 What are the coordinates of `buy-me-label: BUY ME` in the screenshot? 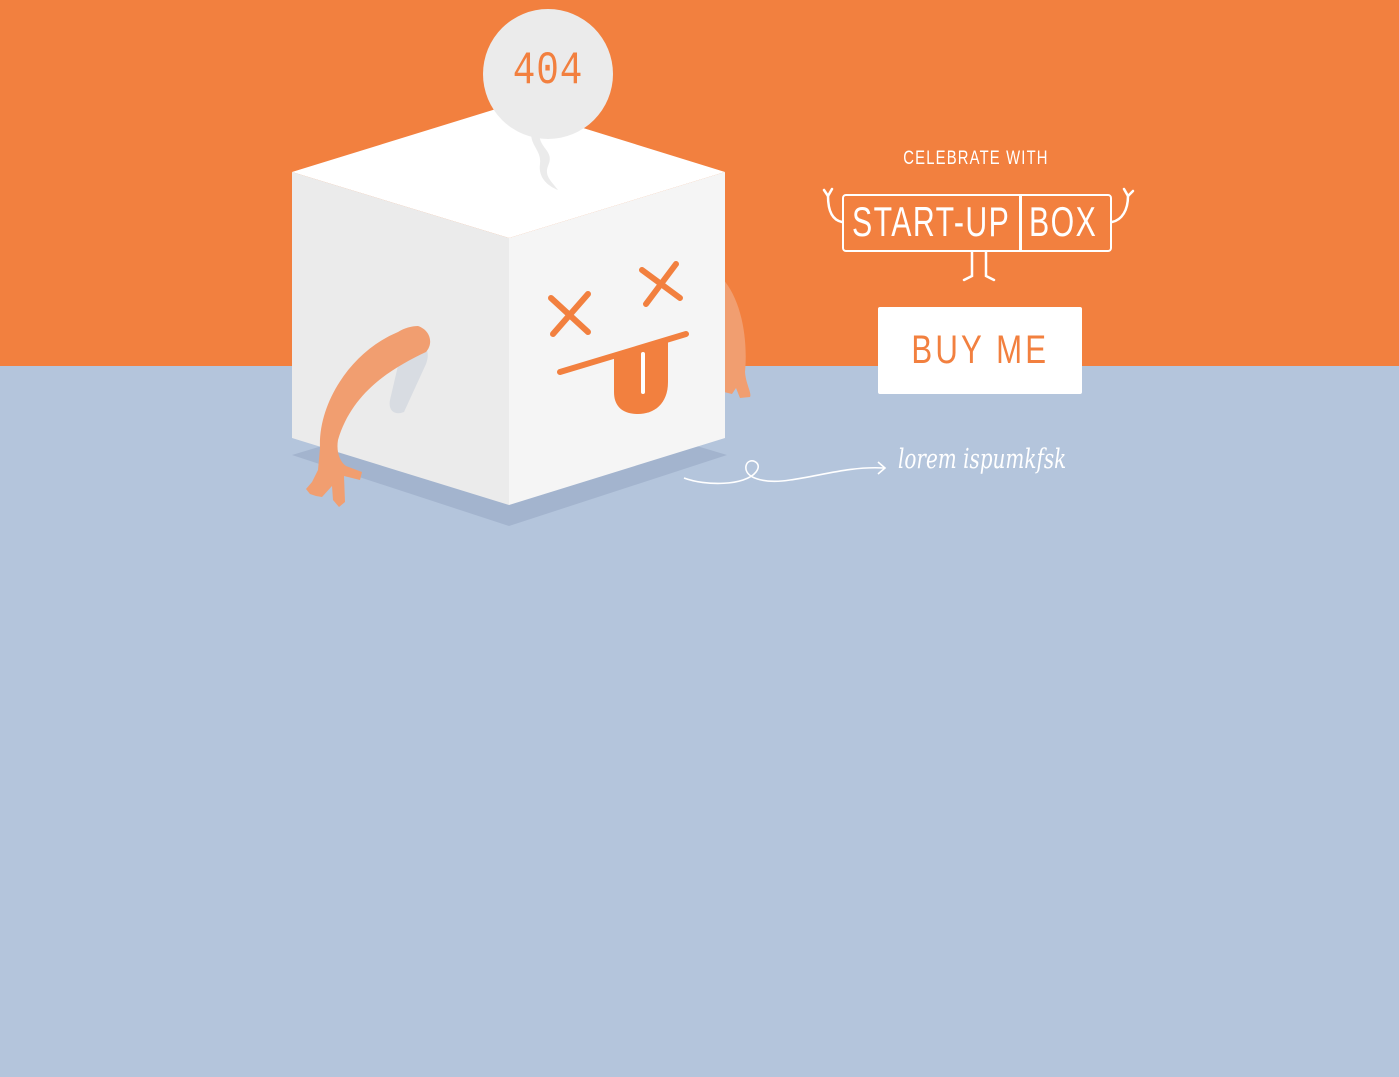 It's located at (980, 350).